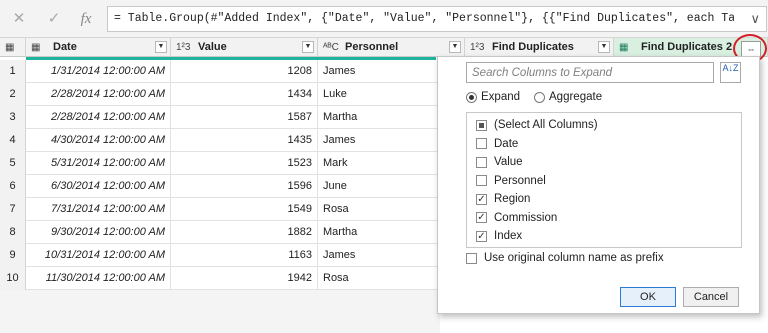  I want to click on table-row: 1 1/31/2014 12:00:00 AM 1208 James, so click(220, 71).